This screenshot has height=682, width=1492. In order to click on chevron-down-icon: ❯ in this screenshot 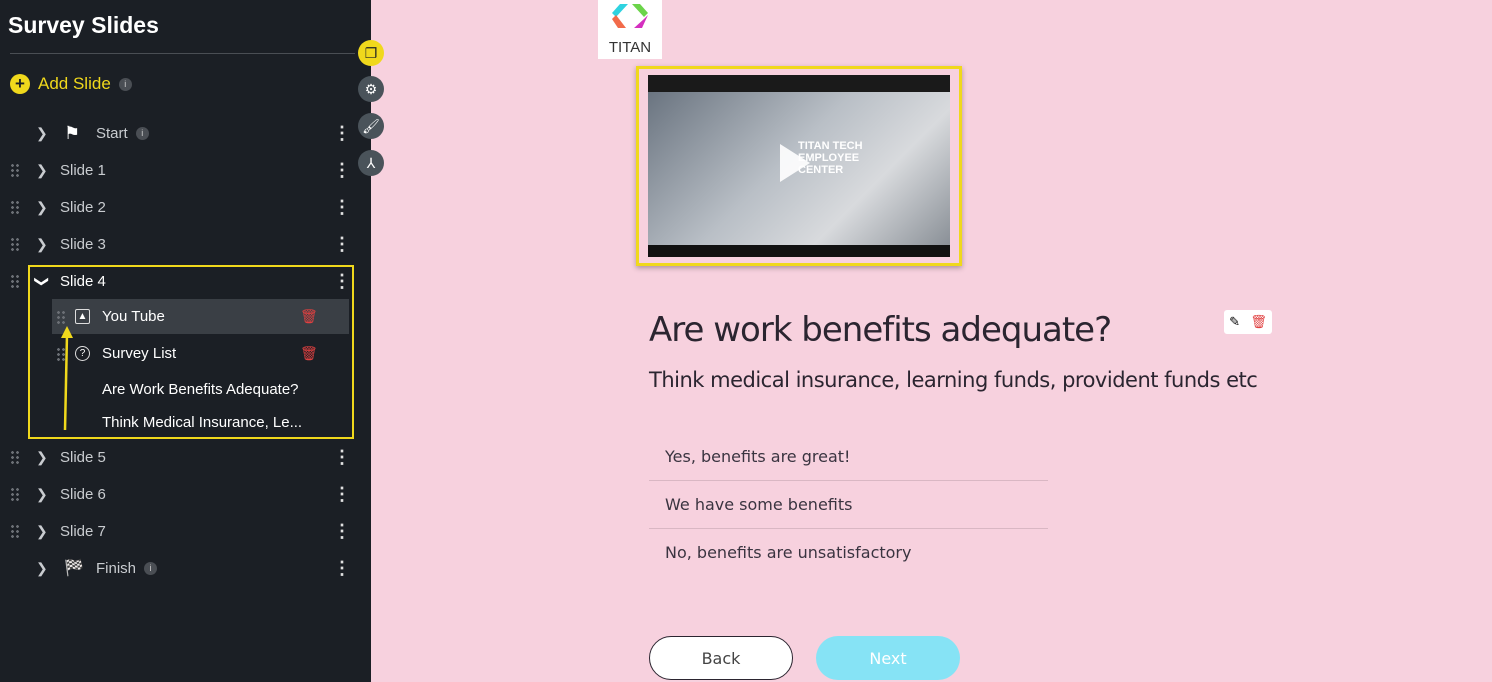, I will do `click(41, 281)`.